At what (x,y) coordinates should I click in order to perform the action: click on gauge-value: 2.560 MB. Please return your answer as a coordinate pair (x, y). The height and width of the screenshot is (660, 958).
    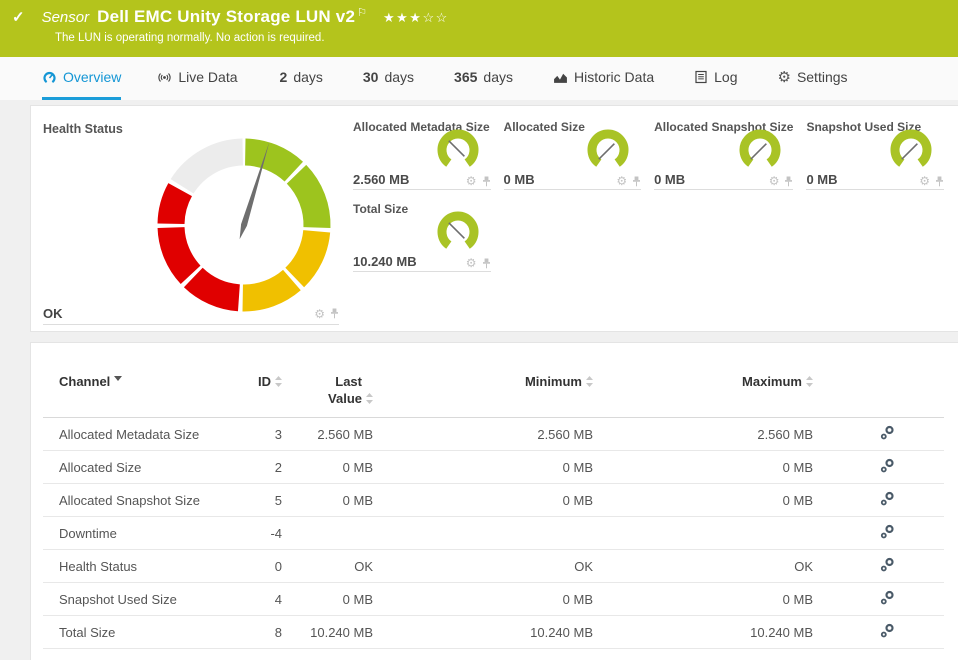
    Looking at the image, I should click on (381, 179).